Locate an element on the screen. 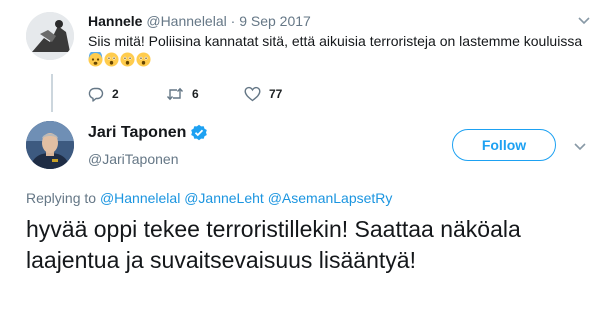 The image size is (612, 321). reply-action: 2 is located at coordinates (127, 94).